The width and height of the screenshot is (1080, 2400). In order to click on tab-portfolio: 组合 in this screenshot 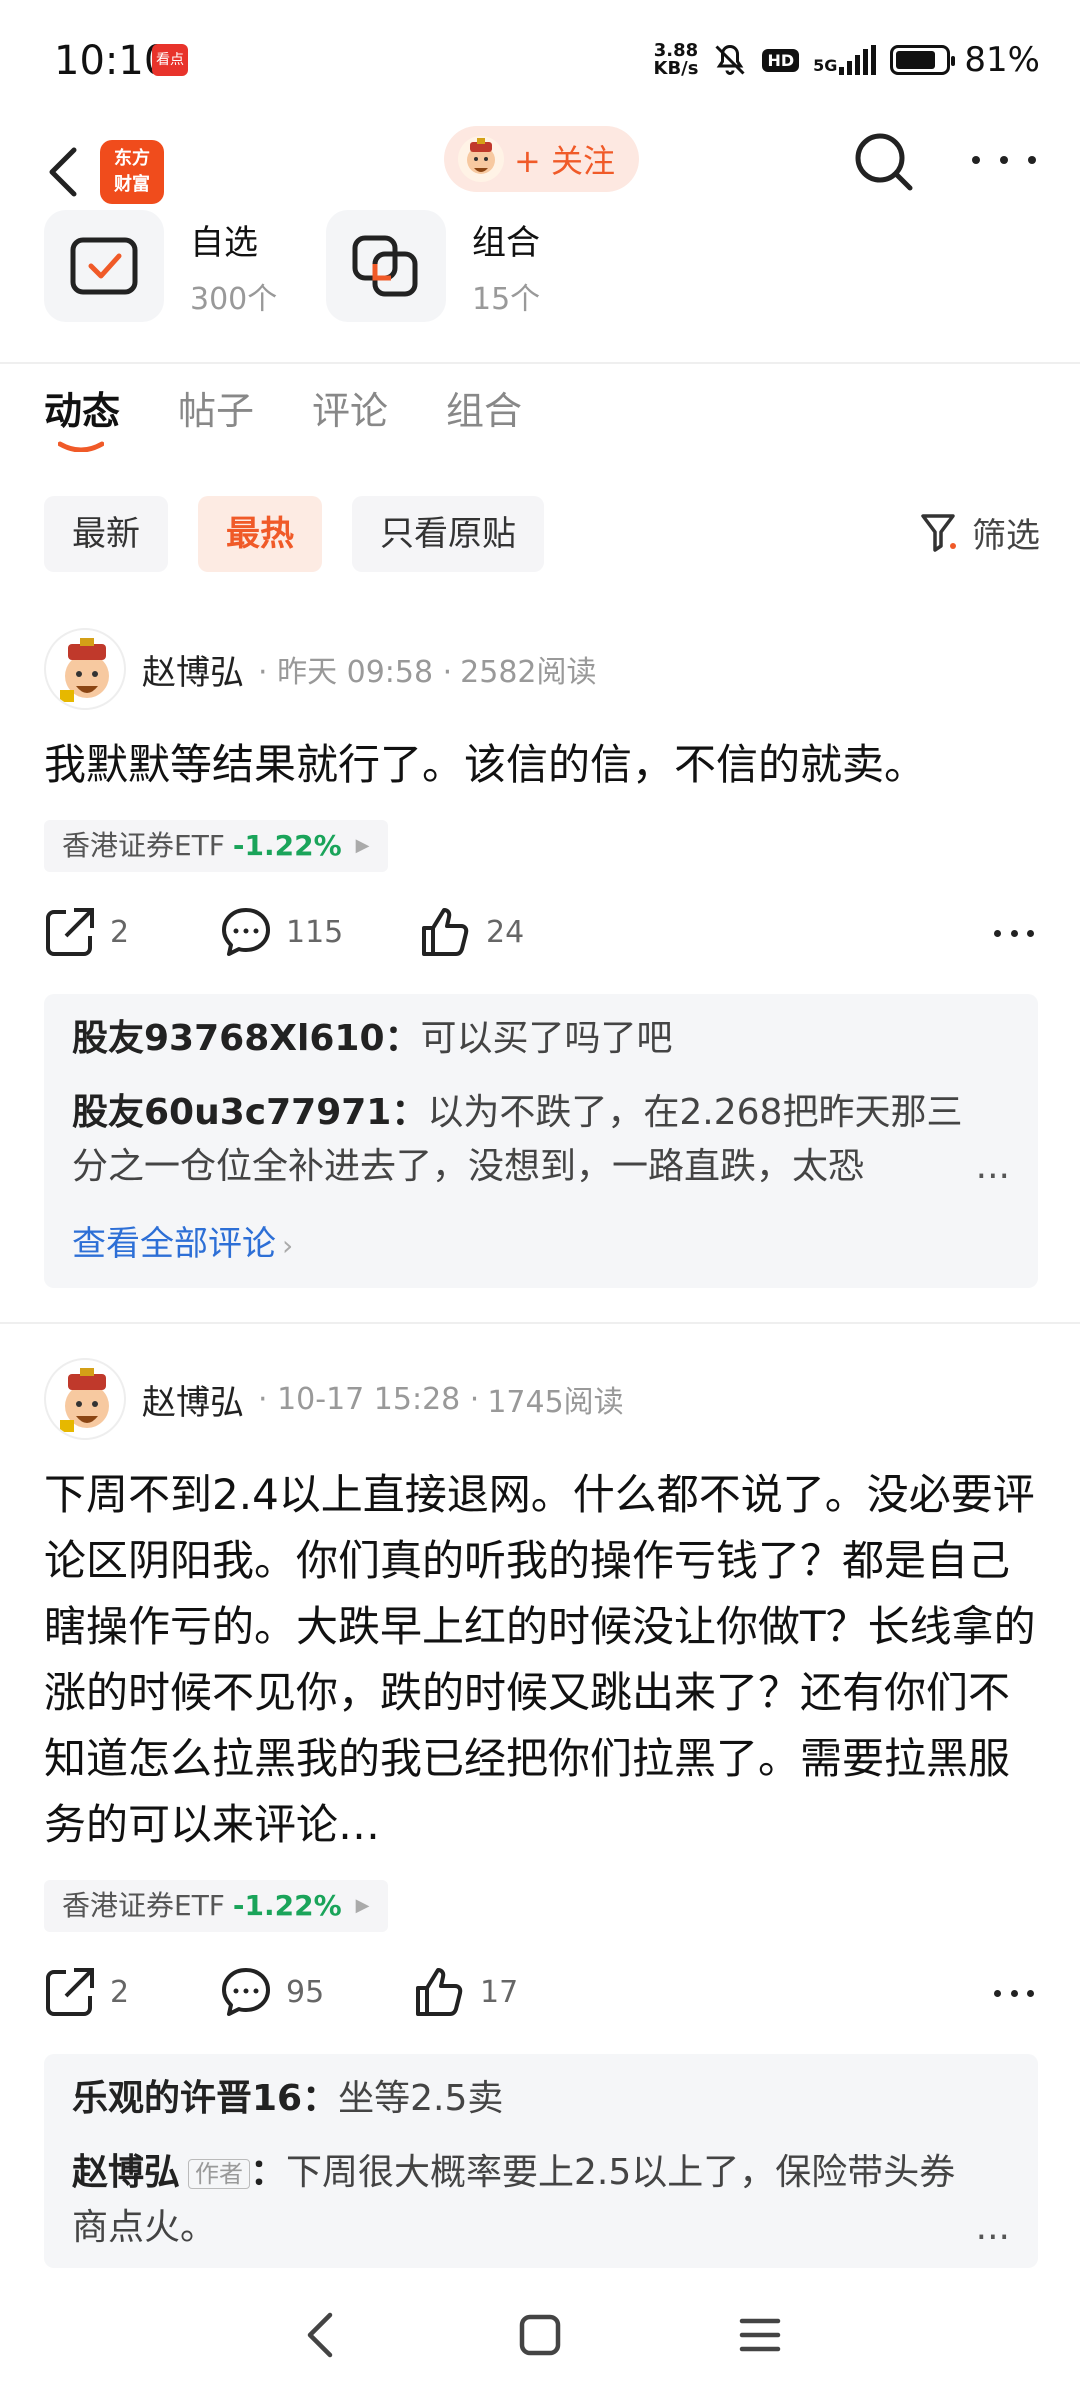, I will do `click(484, 420)`.